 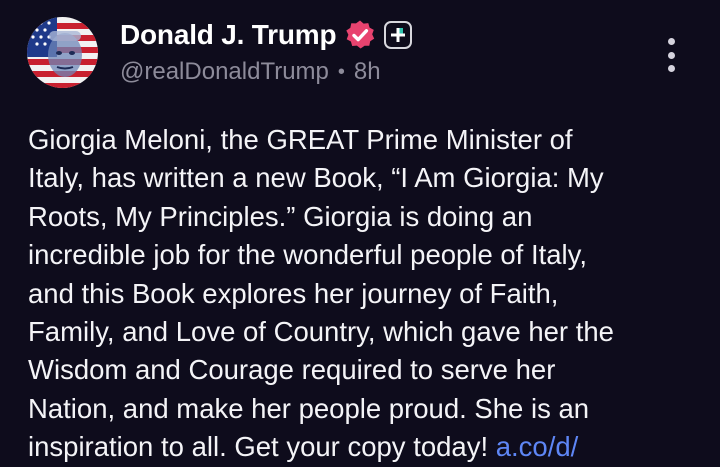 I want to click on post-timestamp: 8h, so click(x=367, y=72).